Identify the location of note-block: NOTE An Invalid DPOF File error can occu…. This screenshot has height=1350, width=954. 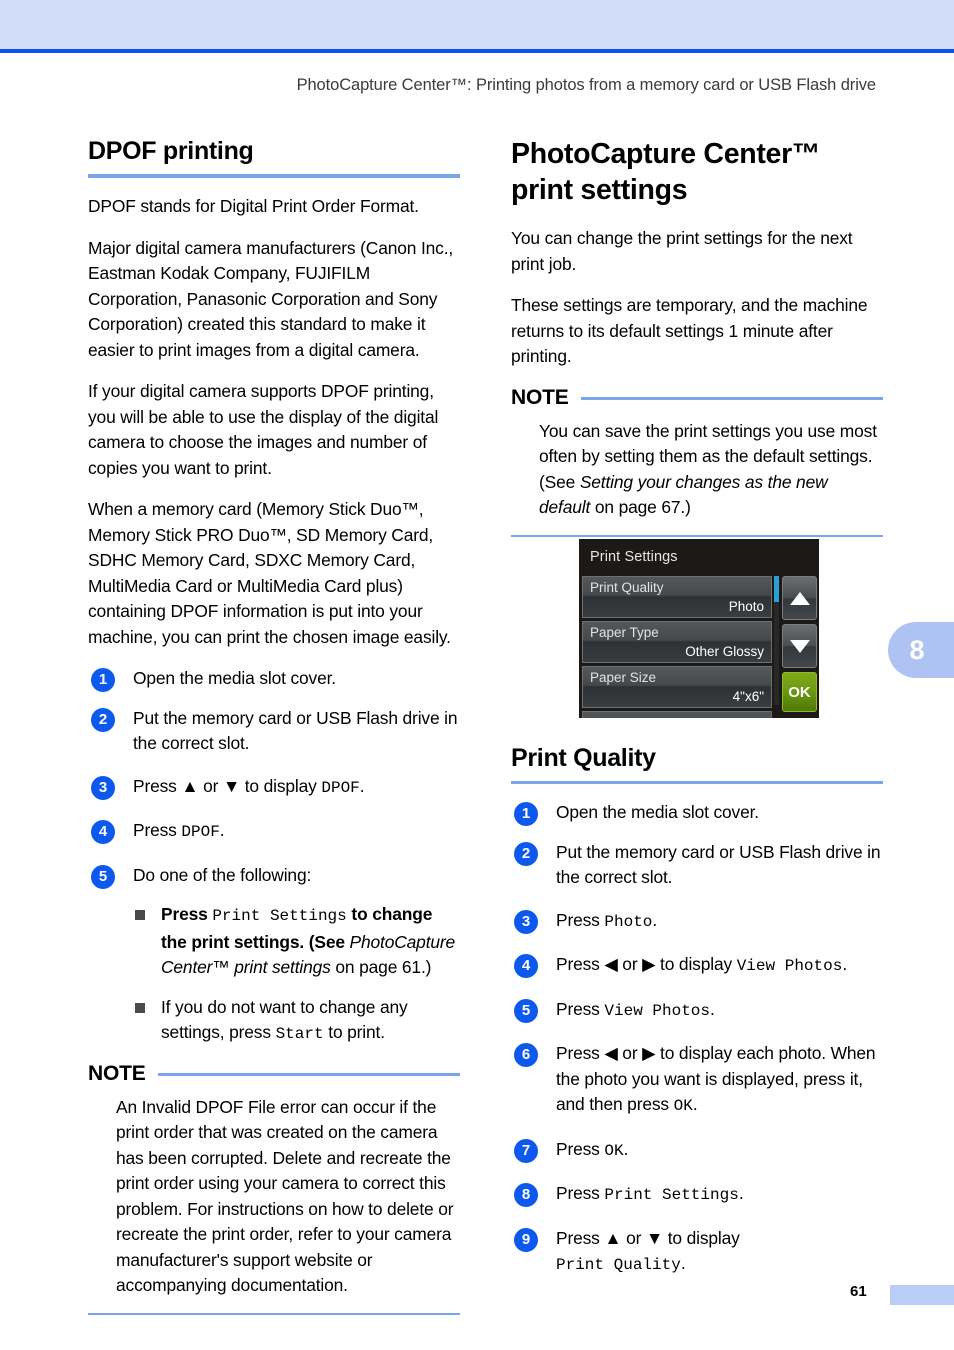
(274, 1188).